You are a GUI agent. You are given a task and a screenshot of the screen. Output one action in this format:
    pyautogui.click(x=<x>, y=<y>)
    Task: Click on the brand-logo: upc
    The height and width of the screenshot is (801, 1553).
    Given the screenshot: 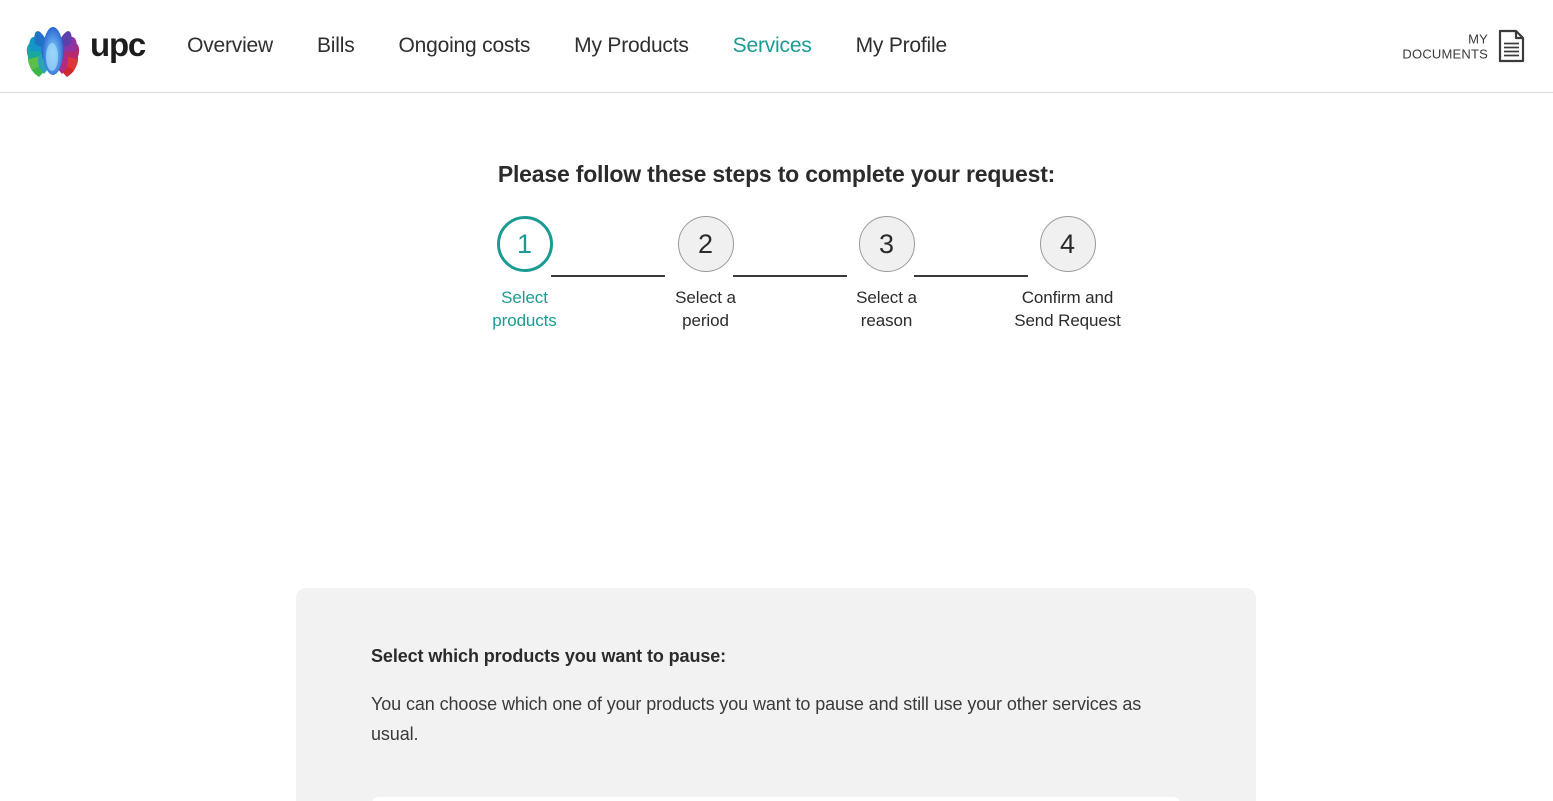 What is the action you would take?
    pyautogui.click(x=84, y=46)
    